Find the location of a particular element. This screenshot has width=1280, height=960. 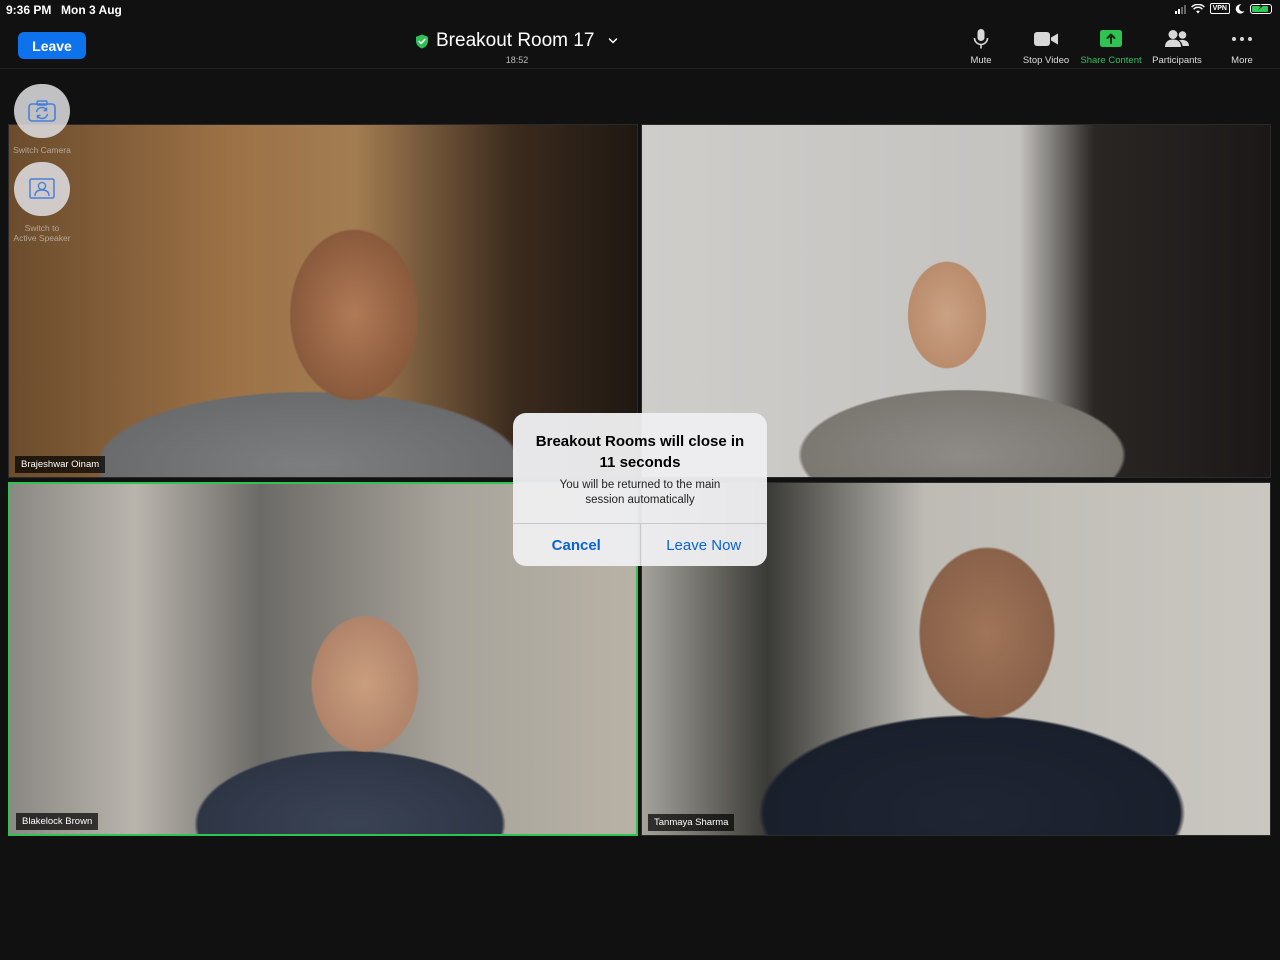

participant-name-tag: Tanmaya Sharma is located at coordinates (691, 822).